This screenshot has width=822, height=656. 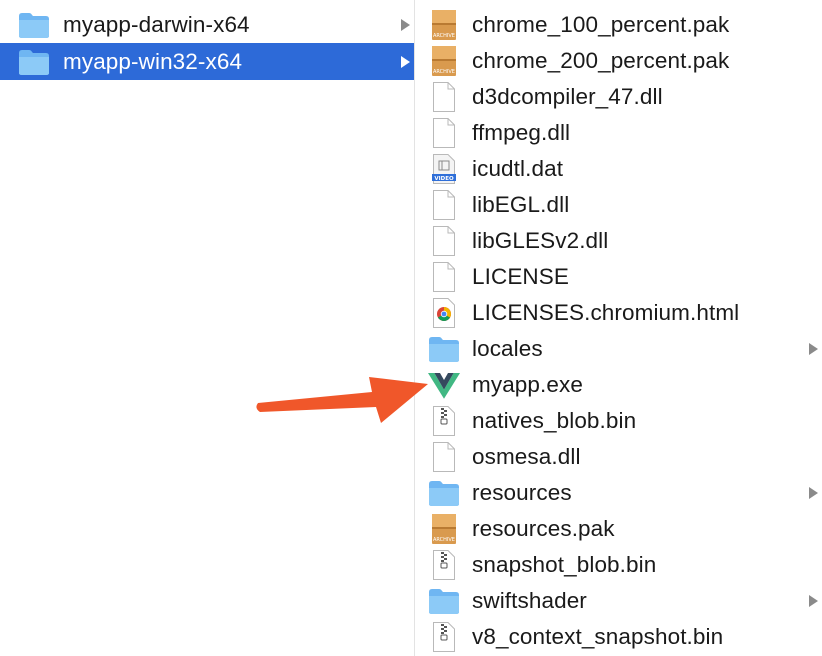 I want to click on file-row: ARCHIVE chrome_200_percent.pak, so click(x=618, y=61).